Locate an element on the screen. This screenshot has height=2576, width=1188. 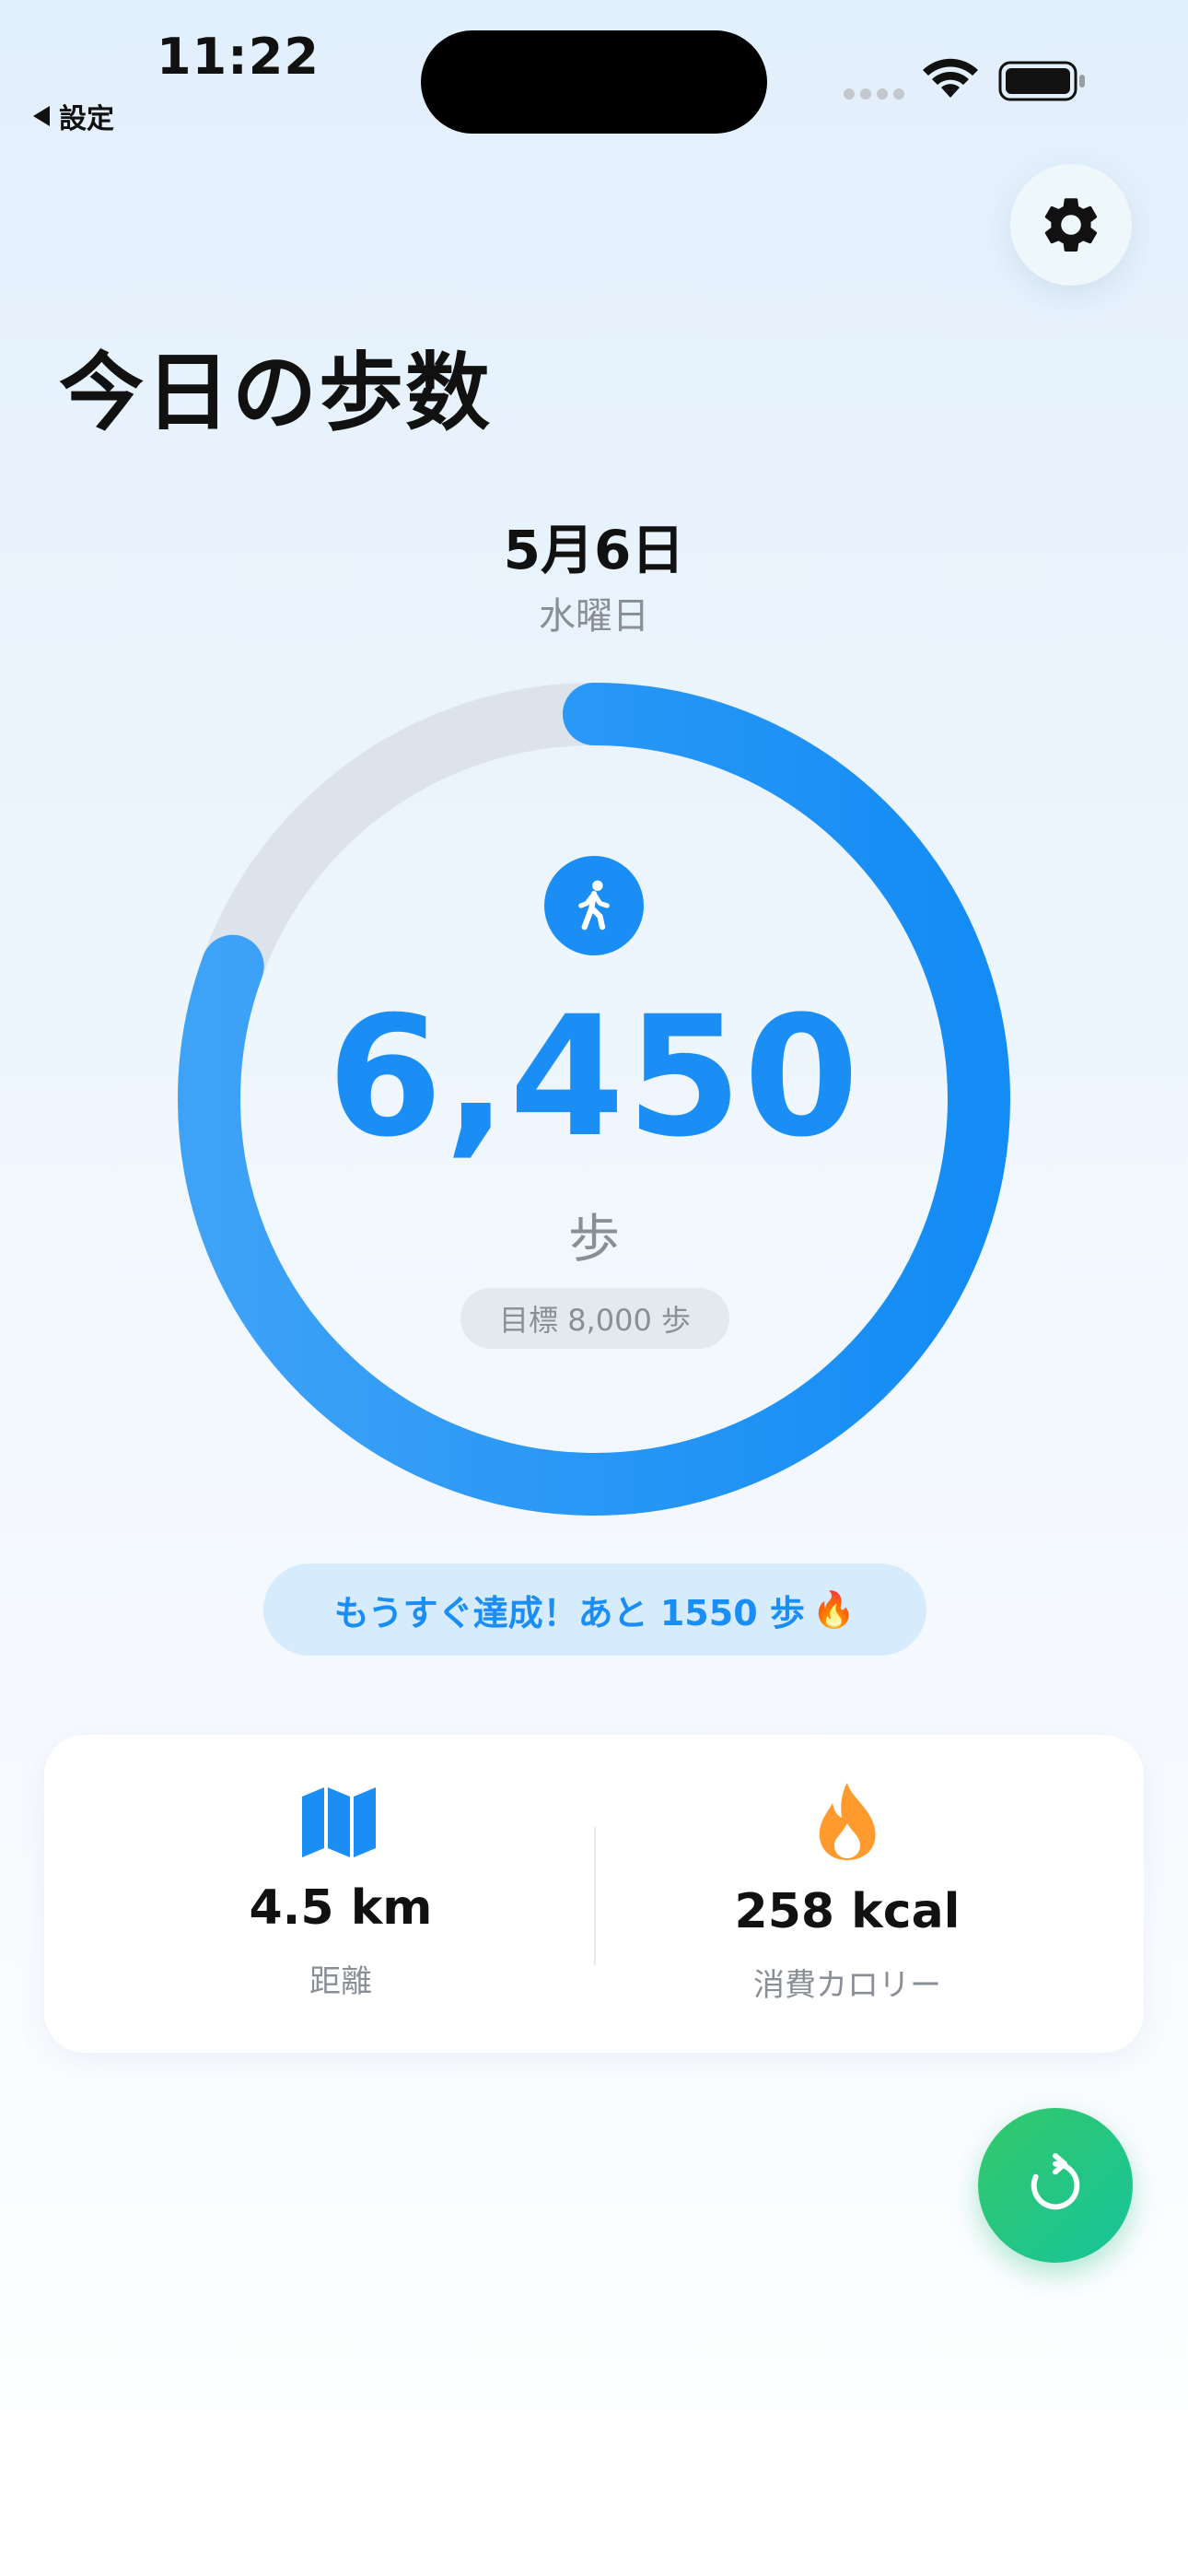
calories-value: 258 kcal is located at coordinates (847, 1912).